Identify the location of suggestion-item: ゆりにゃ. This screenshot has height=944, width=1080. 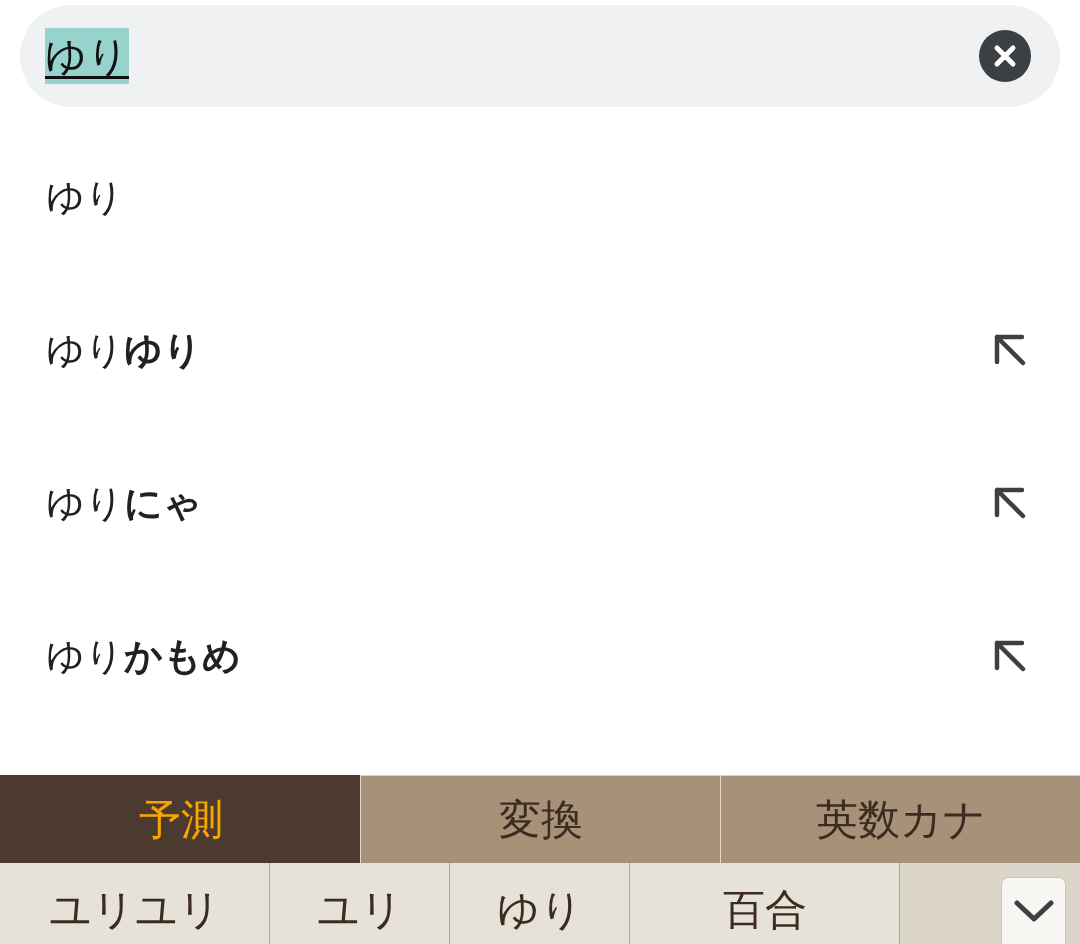
(124, 502).